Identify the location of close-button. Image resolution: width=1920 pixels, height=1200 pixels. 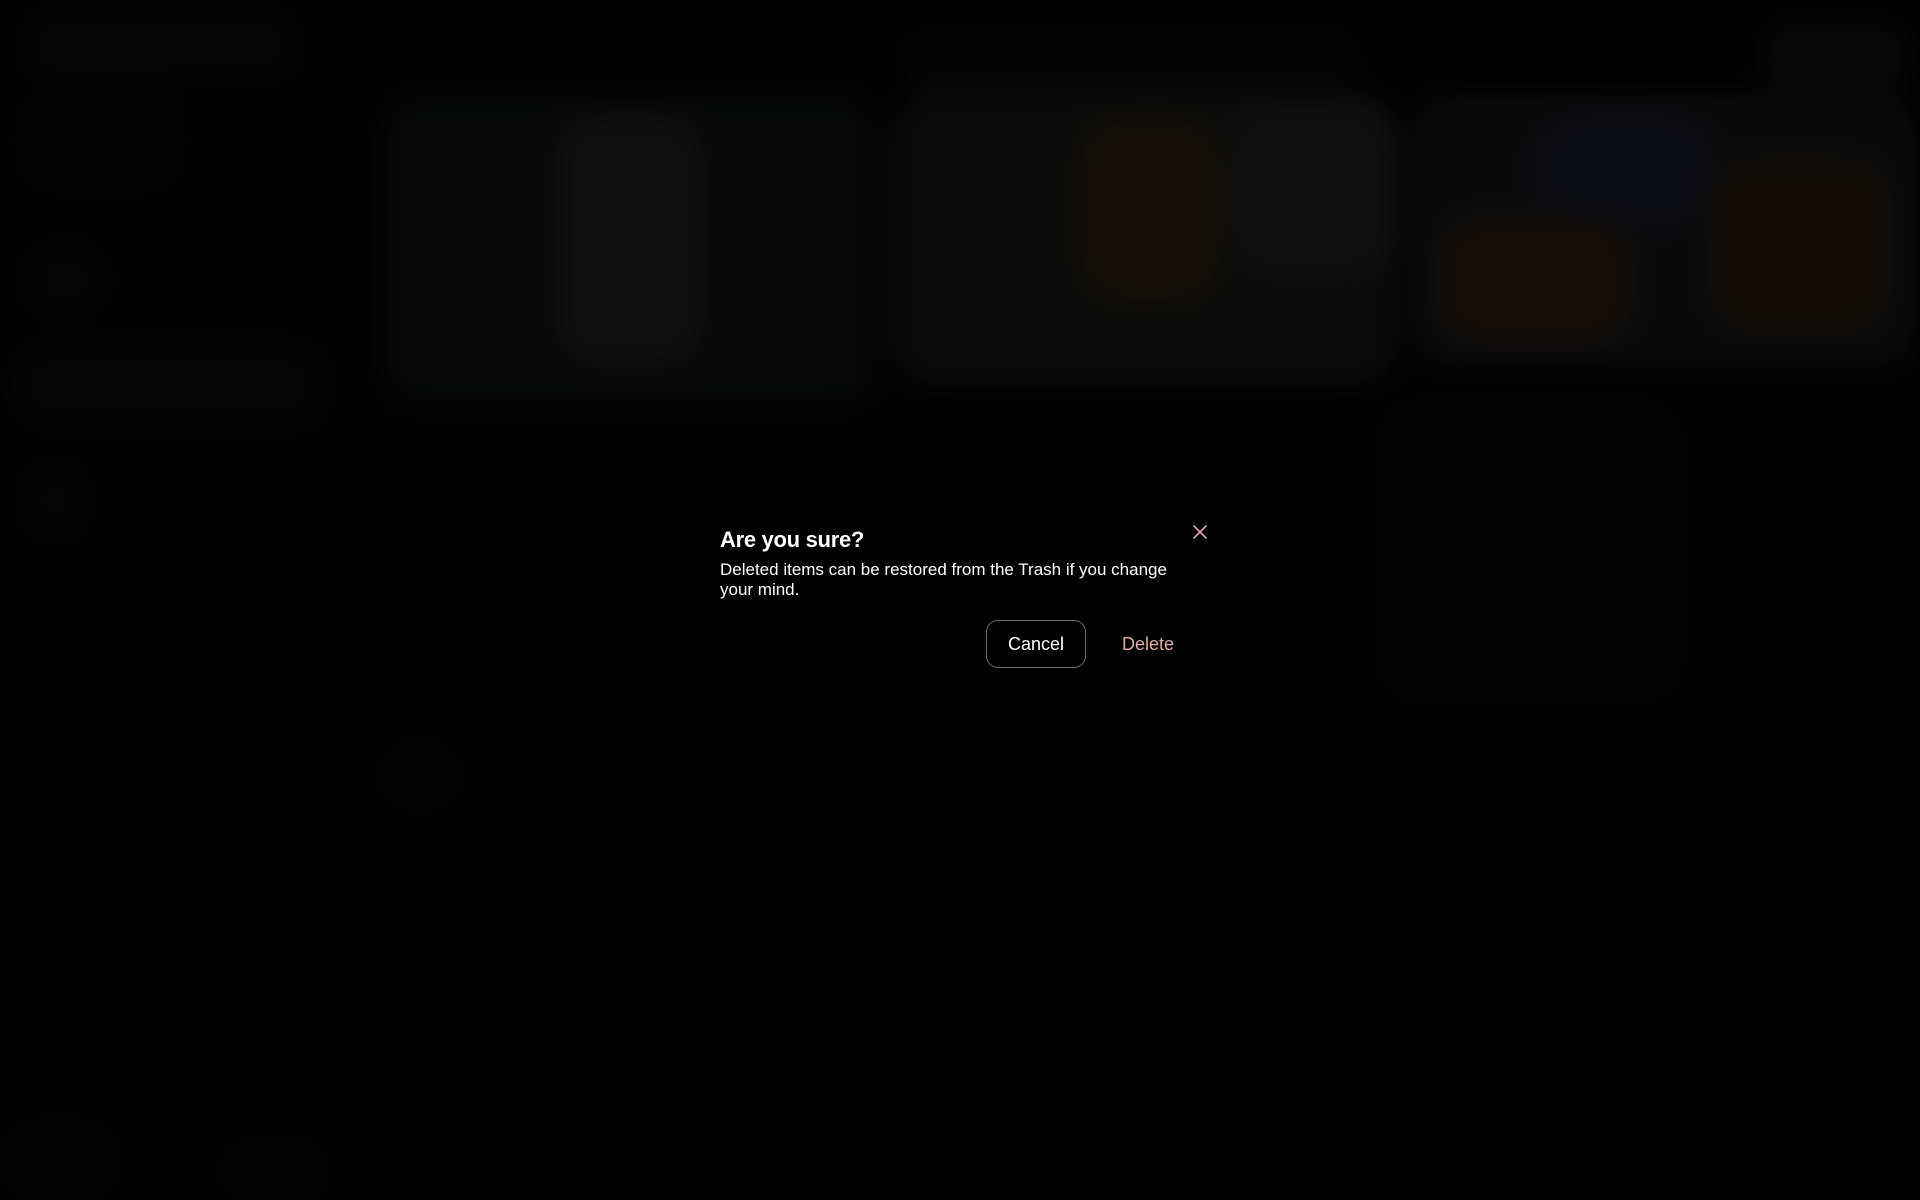
(1200, 532).